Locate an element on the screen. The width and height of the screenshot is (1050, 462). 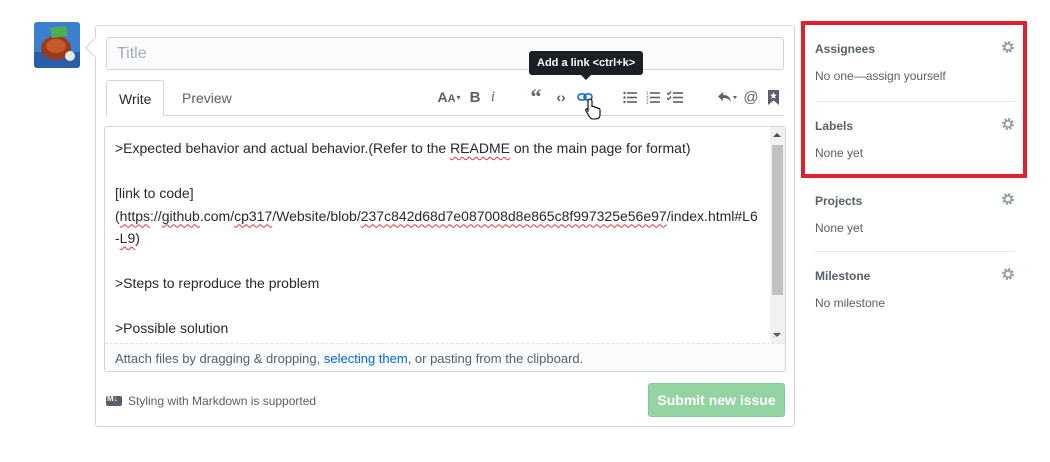
title-input is located at coordinates (445, 53).